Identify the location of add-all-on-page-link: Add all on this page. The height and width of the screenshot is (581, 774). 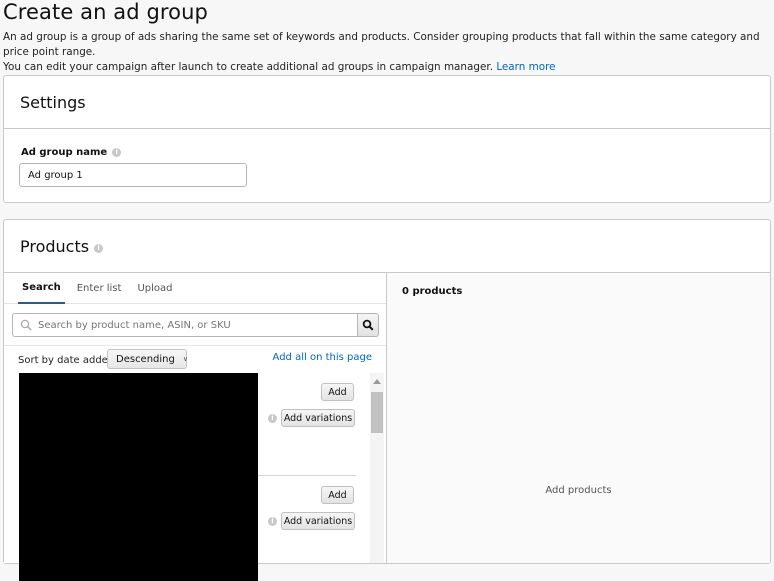
(322, 357).